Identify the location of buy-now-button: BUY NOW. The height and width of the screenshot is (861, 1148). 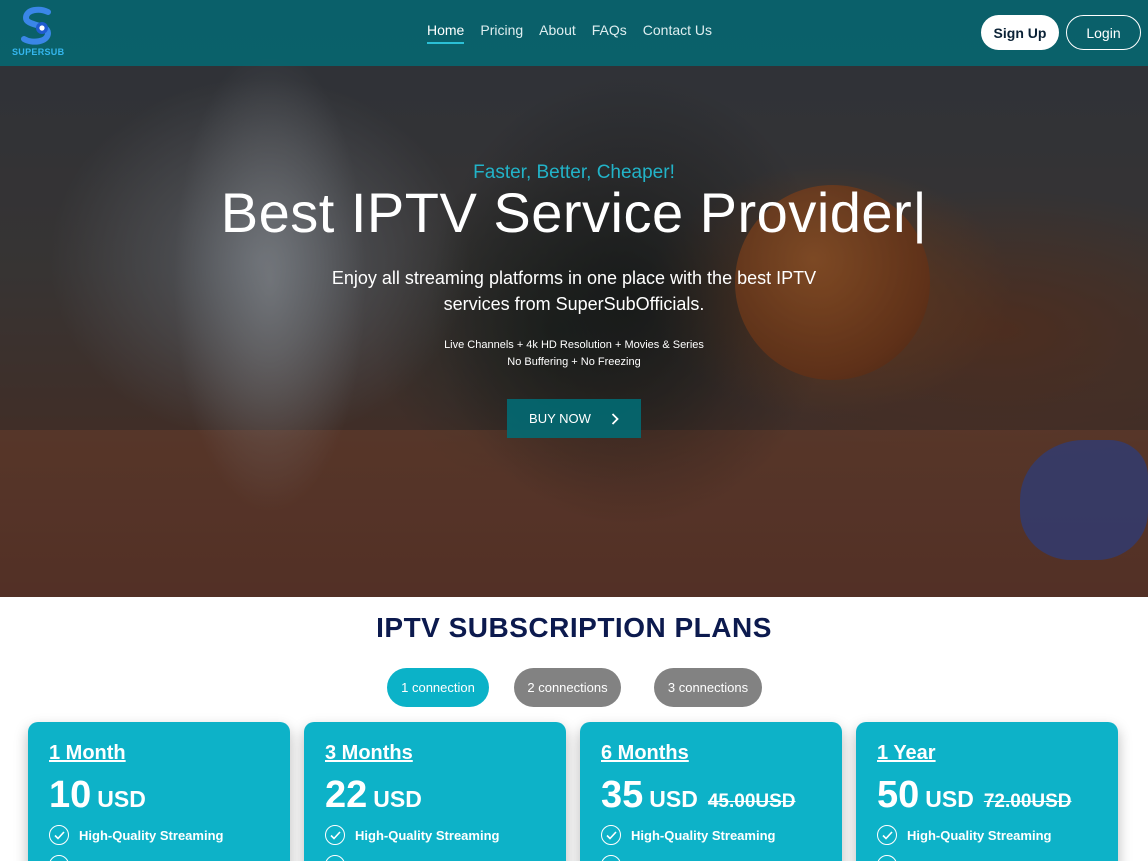
(574, 418).